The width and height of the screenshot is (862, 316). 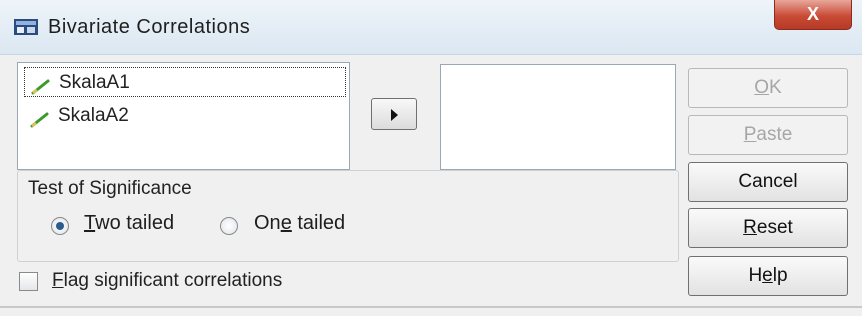 I want to click on flag-significant-label: Flag significant correlations, so click(x=167, y=281).